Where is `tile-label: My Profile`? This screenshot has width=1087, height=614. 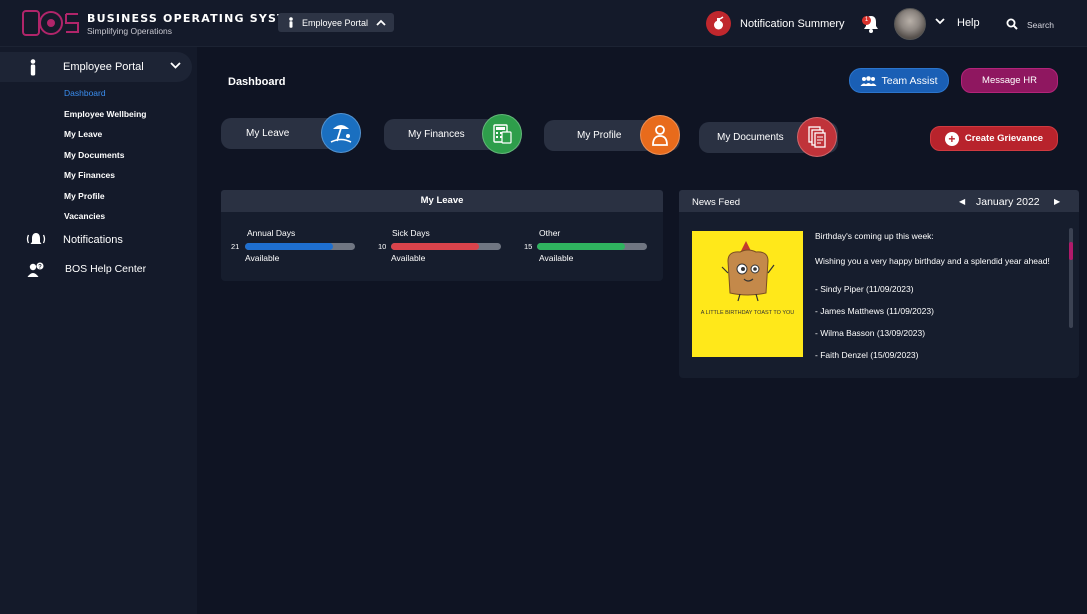 tile-label: My Profile is located at coordinates (599, 135).